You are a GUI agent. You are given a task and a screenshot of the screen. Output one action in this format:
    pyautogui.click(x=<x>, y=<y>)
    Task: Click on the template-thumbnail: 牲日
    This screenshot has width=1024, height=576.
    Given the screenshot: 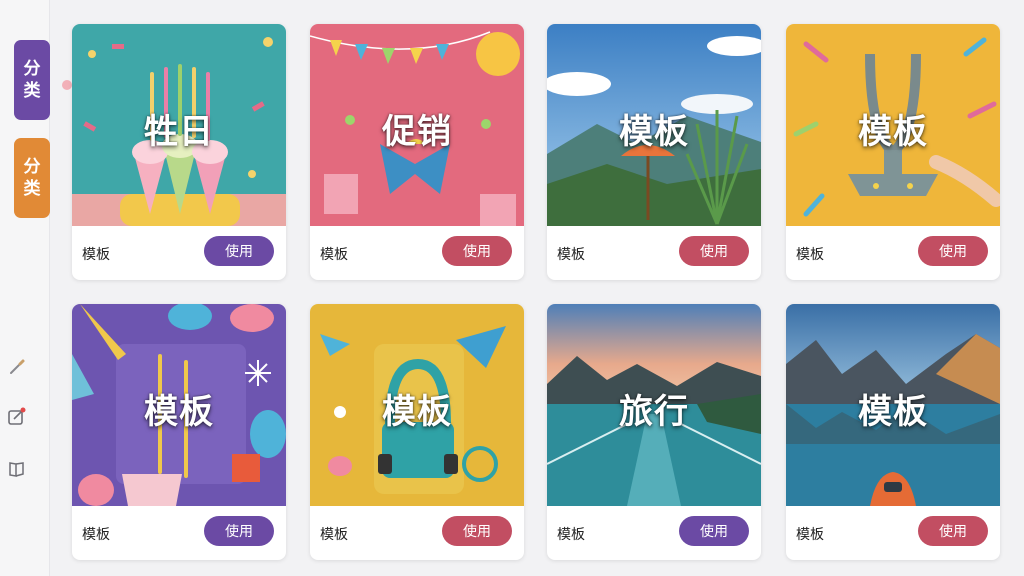 What is the action you would take?
    pyautogui.click(x=179, y=125)
    